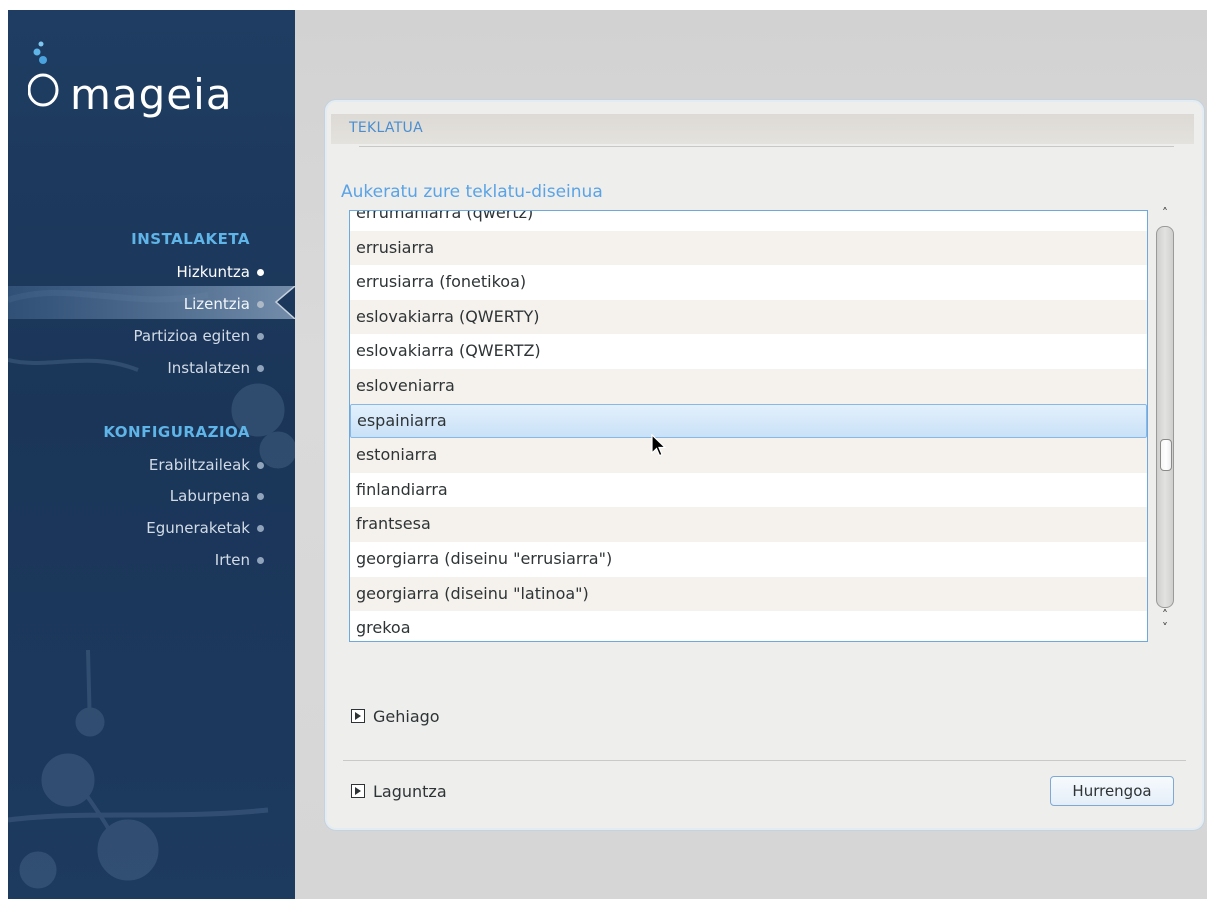 This screenshot has height=910, width=1207. What do you see at coordinates (1165, 615) in the screenshot?
I see `scroll-up-icon-bottom: ˄` at bounding box center [1165, 615].